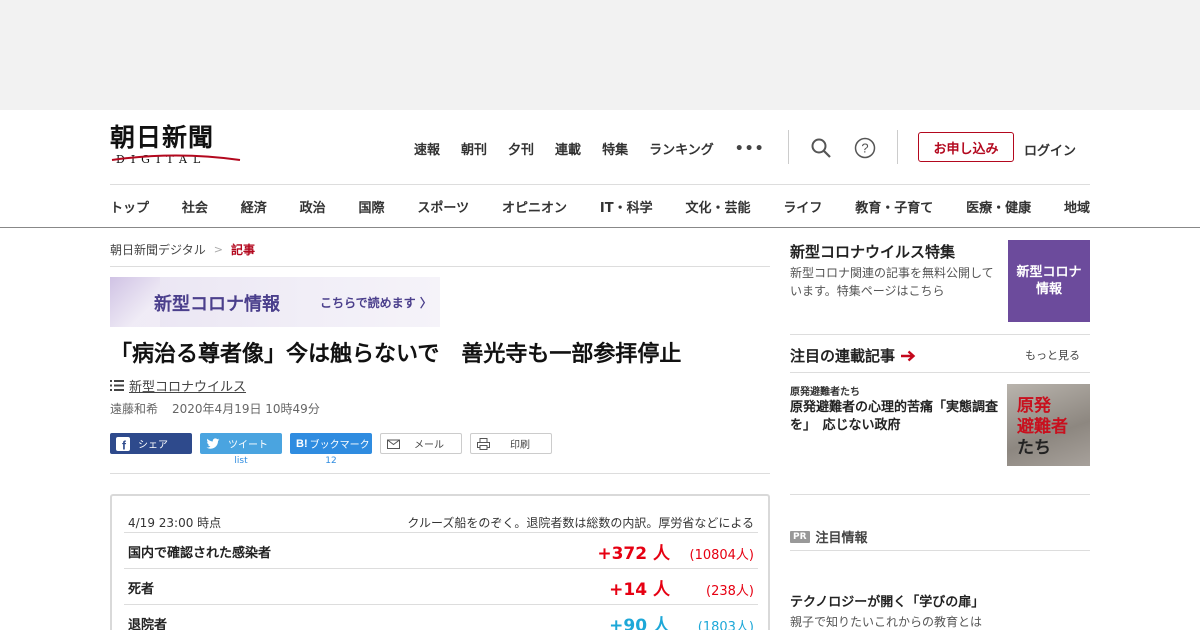 The width and height of the screenshot is (1200, 630). I want to click on mail-share-button: メール, so click(421, 443).